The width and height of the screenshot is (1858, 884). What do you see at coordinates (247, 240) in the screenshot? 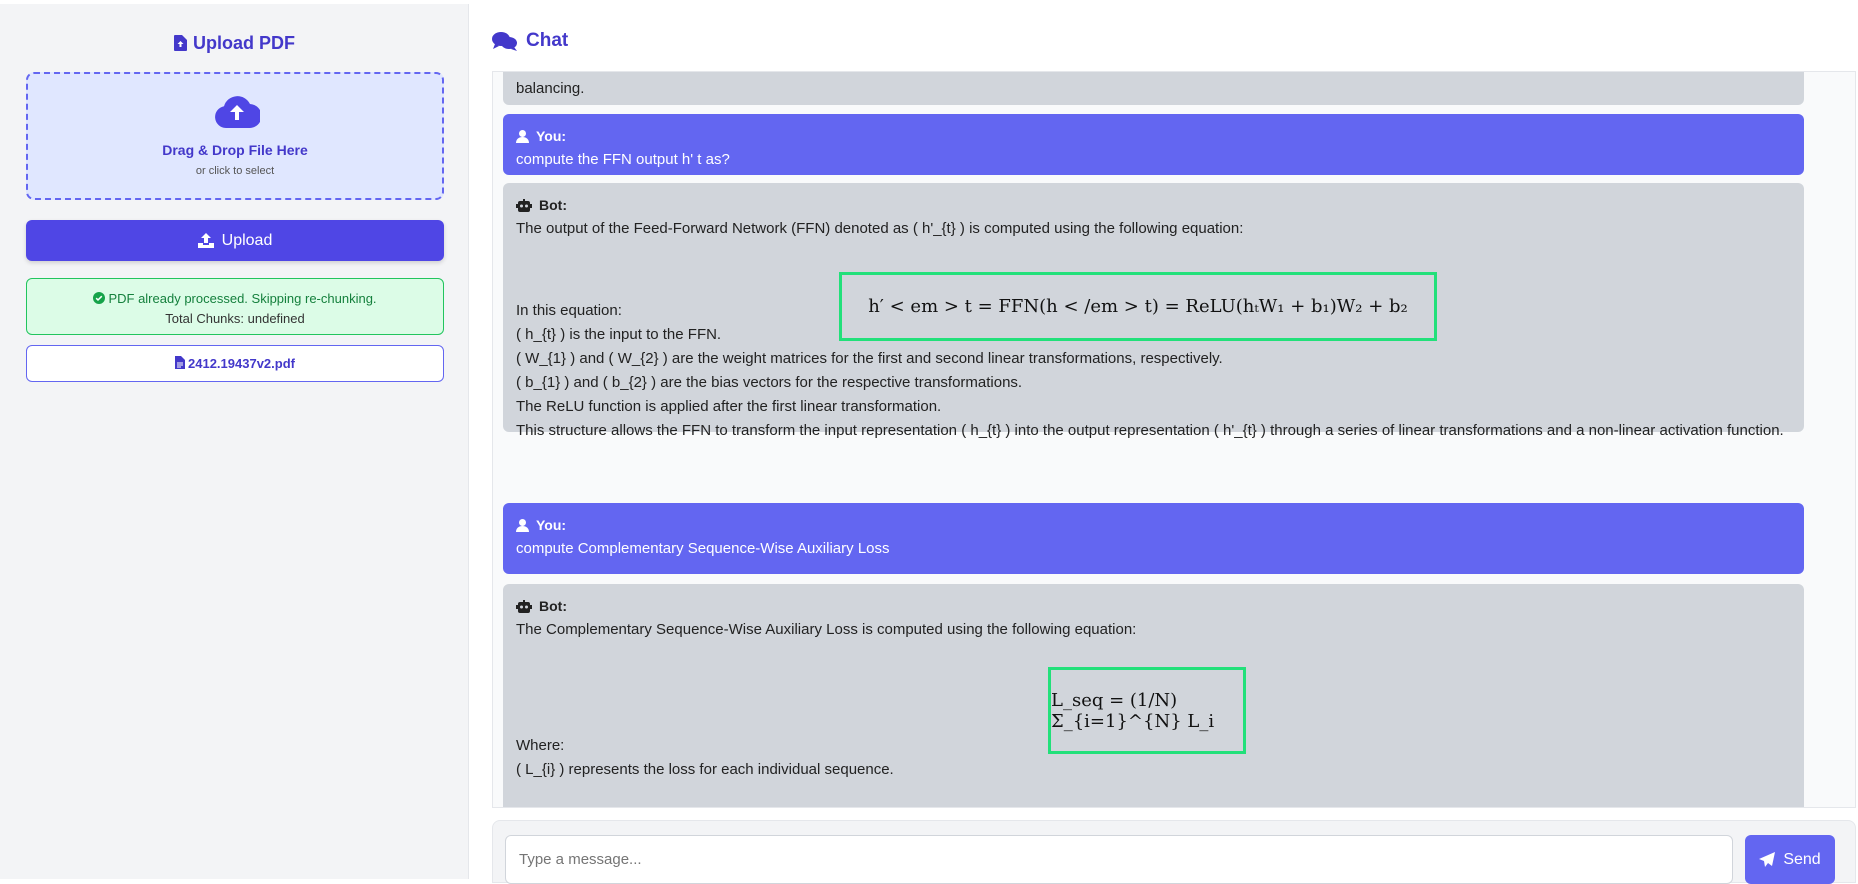
I see `upload-button-label: Upload` at bounding box center [247, 240].